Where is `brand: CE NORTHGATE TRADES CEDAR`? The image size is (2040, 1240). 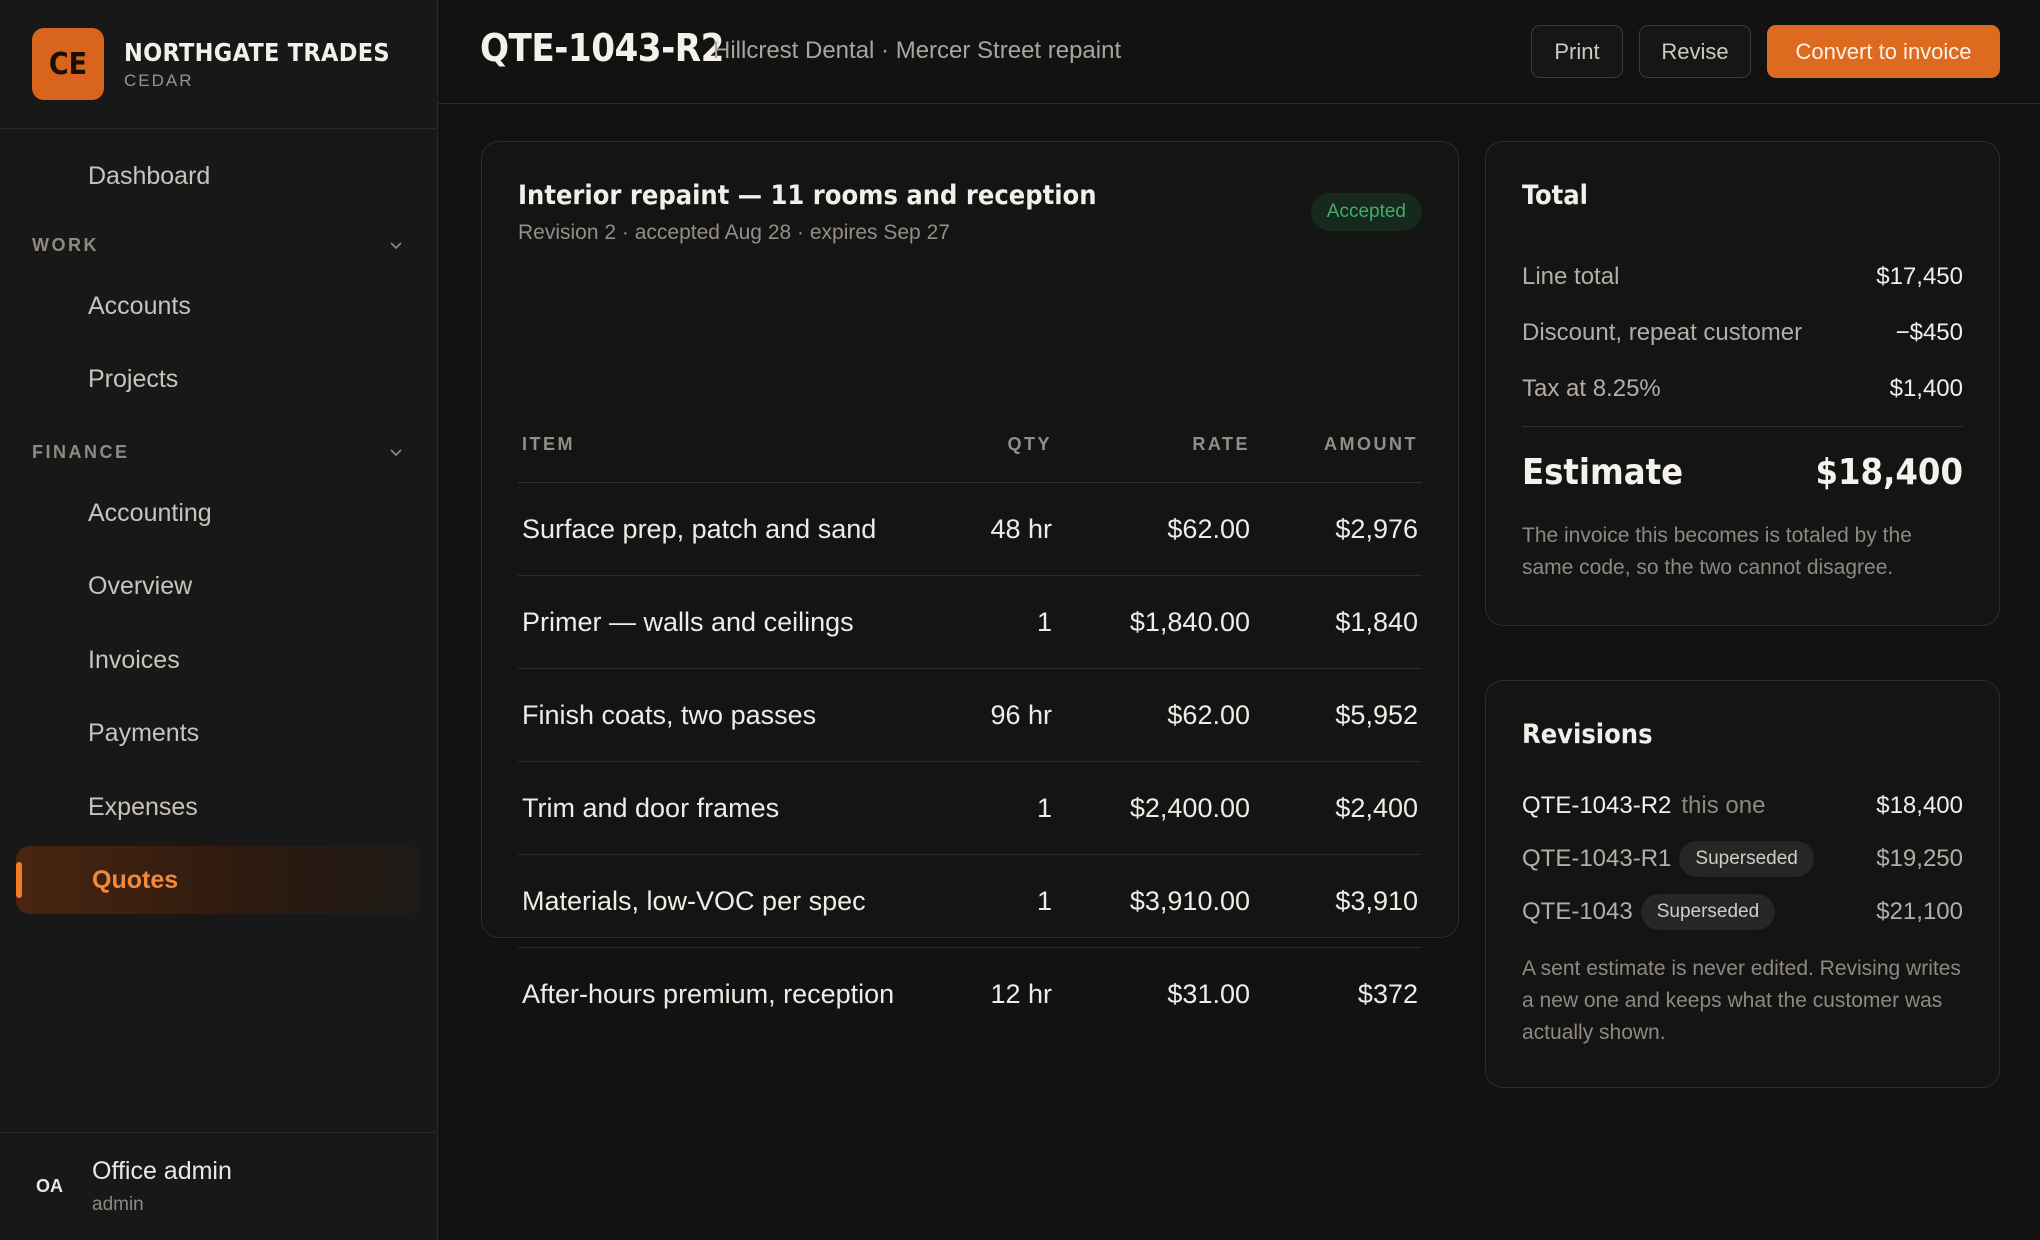
brand: CE NORTHGATE TRADES CEDAR is located at coordinates (218, 64).